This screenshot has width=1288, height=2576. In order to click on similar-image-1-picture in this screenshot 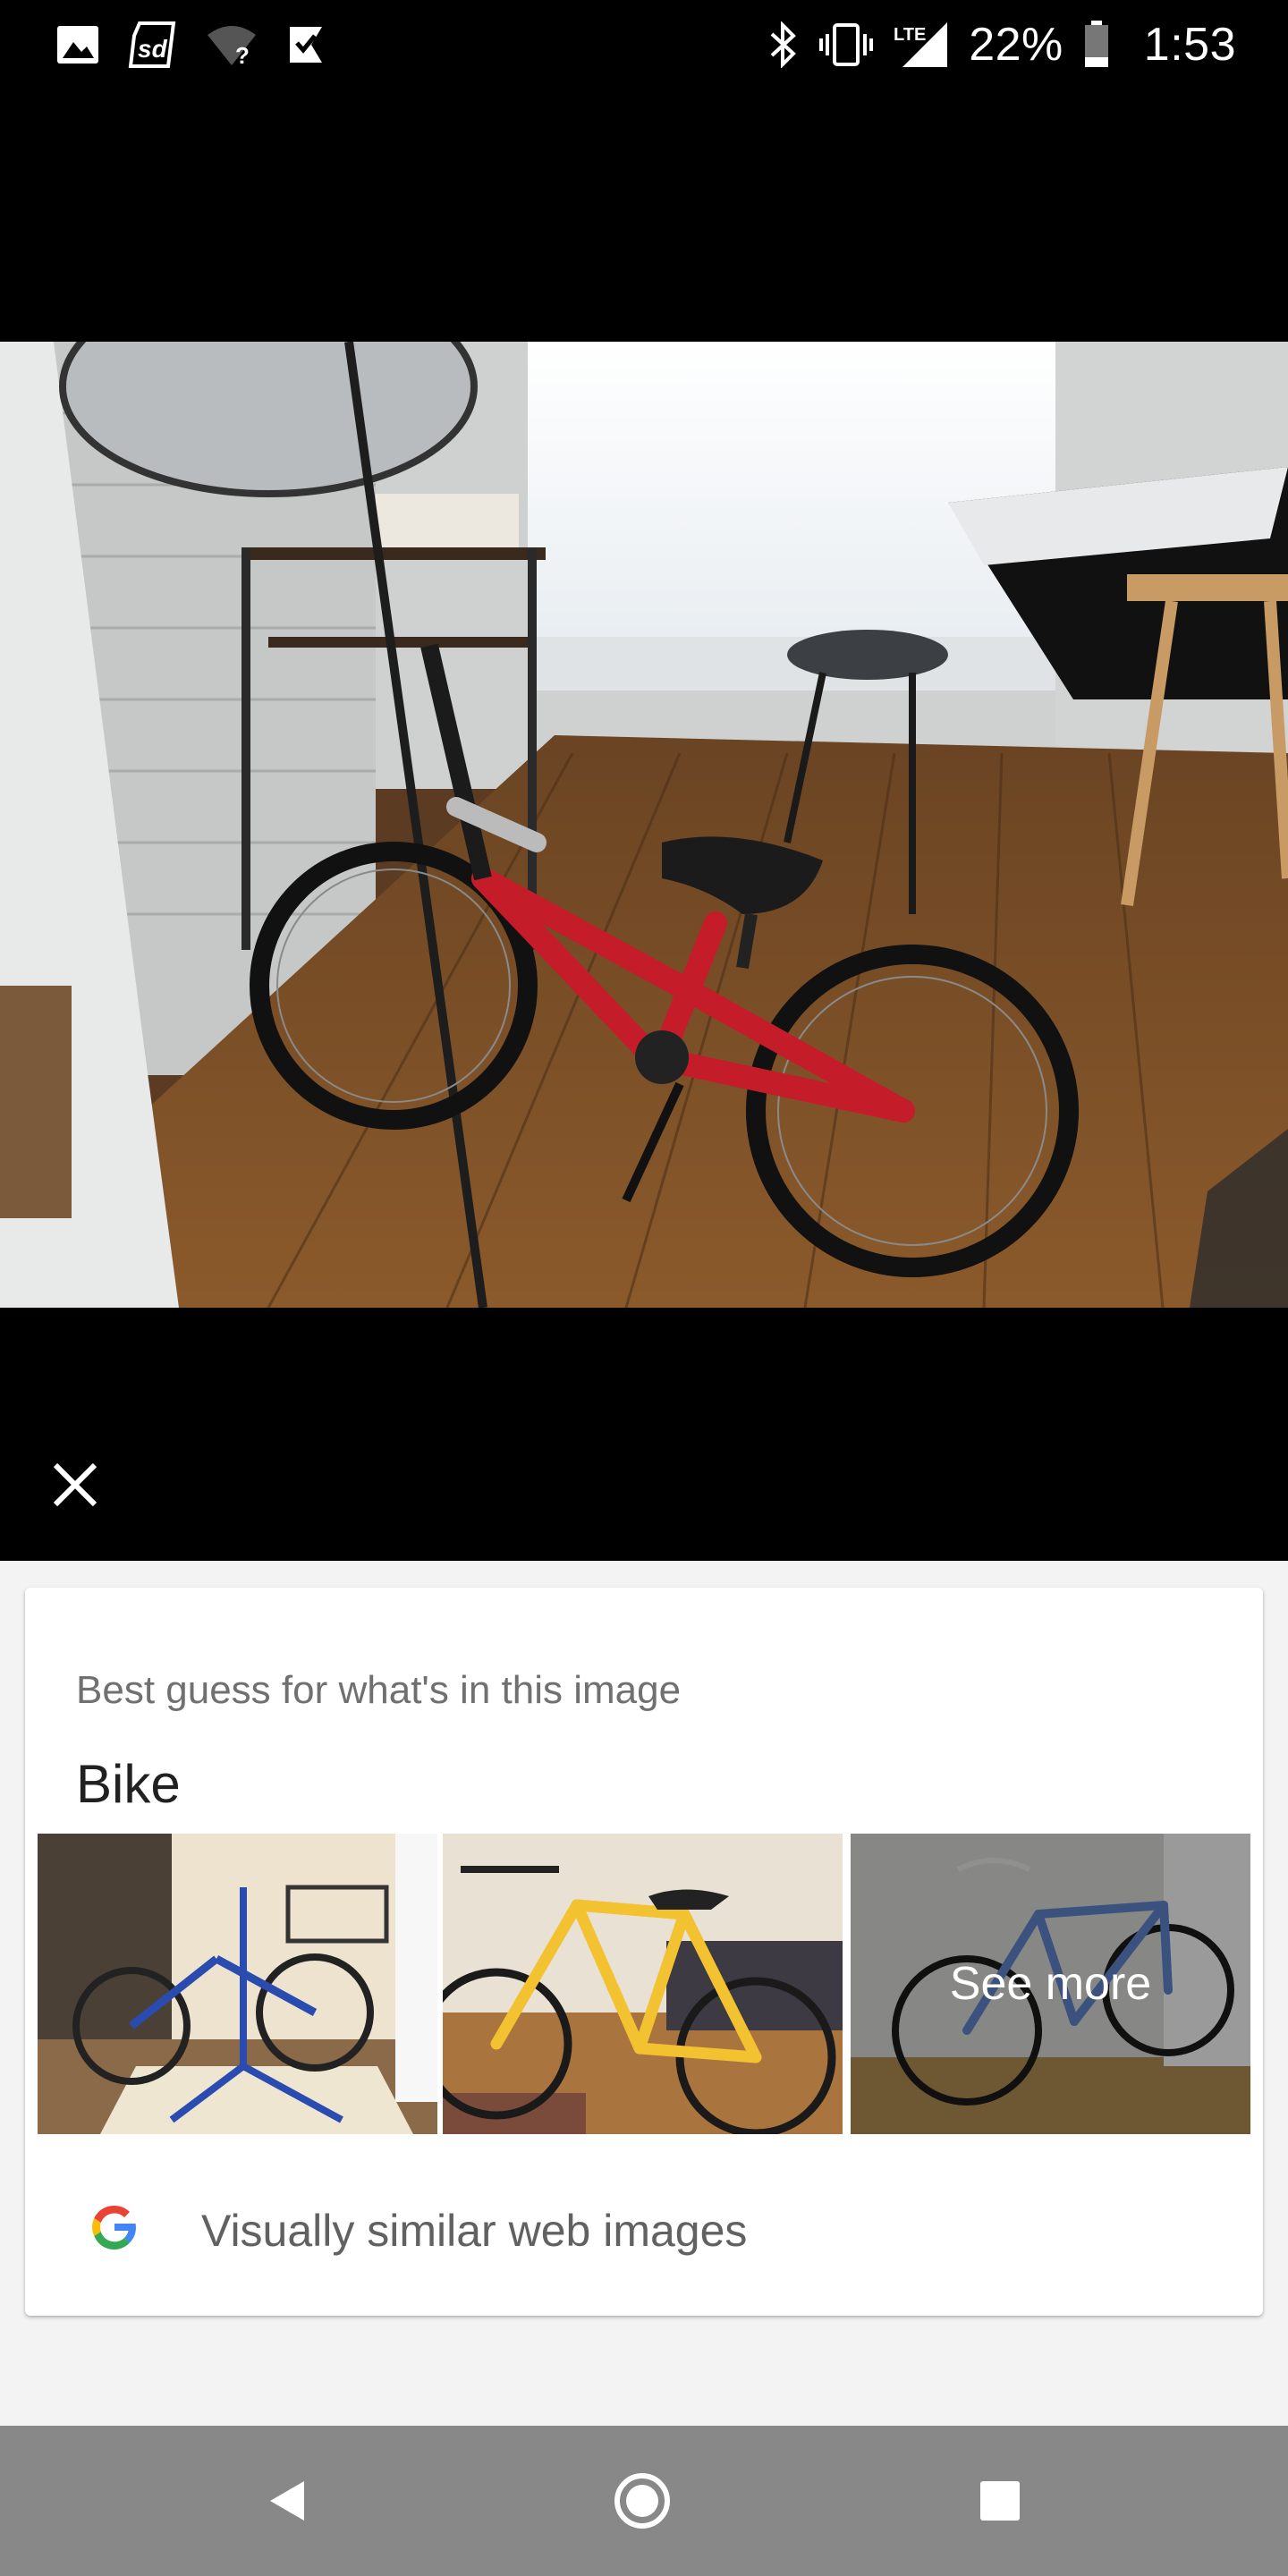, I will do `click(237, 1984)`.